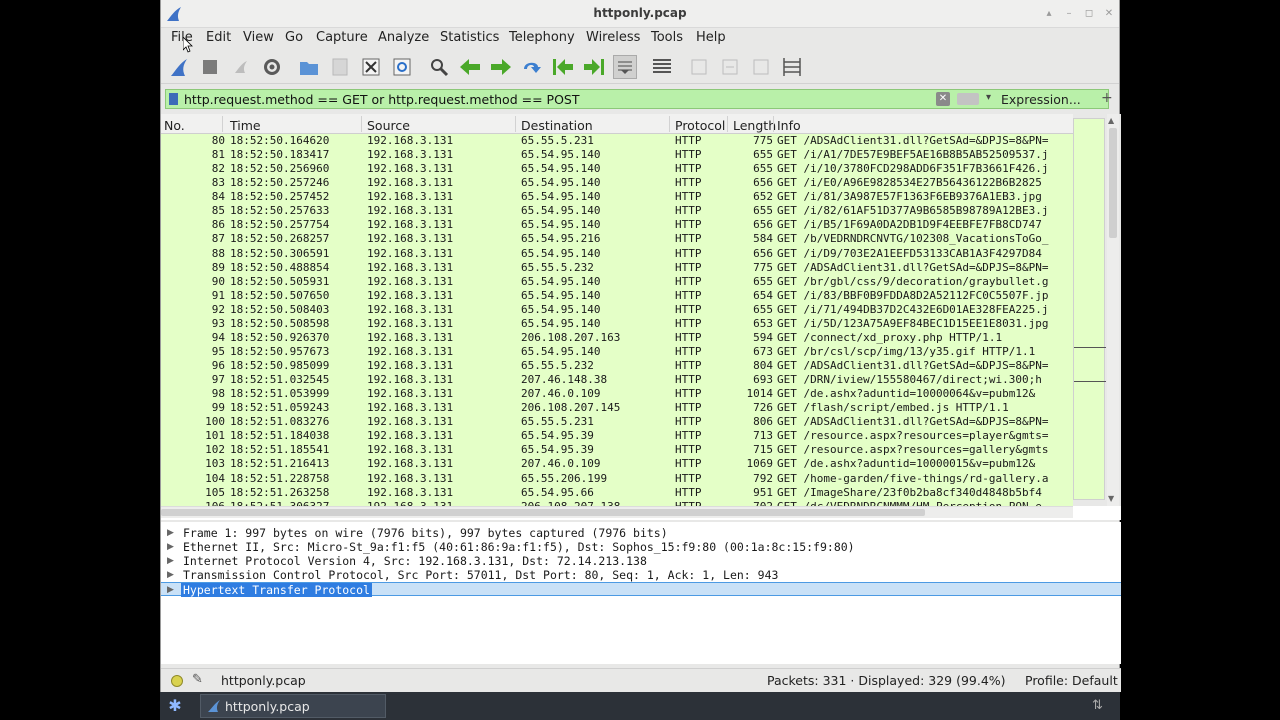  What do you see at coordinates (371, 67) in the screenshot?
I see `close-file-icon` at bounding box center [371, 67].